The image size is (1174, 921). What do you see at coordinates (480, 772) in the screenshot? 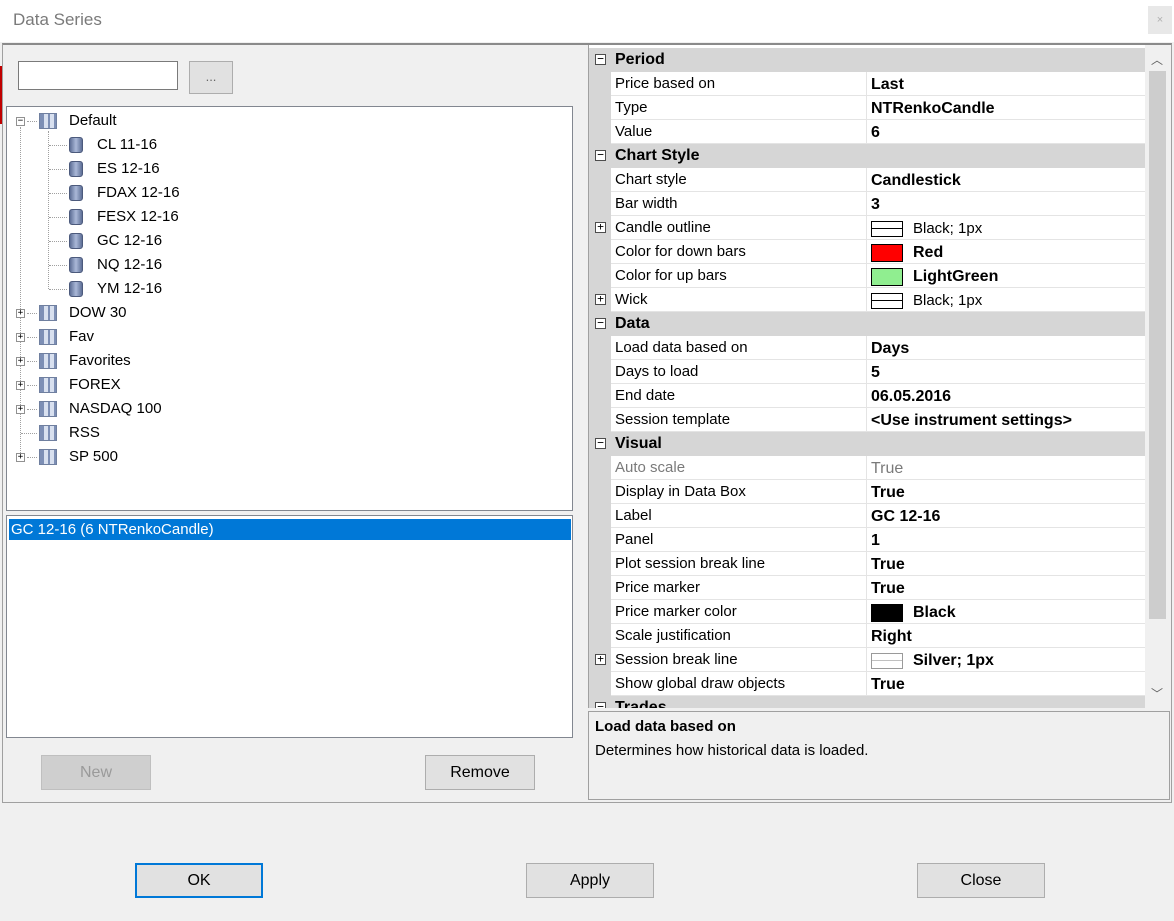
I see `remove-button: Remove` at bounding box center [480, 772].